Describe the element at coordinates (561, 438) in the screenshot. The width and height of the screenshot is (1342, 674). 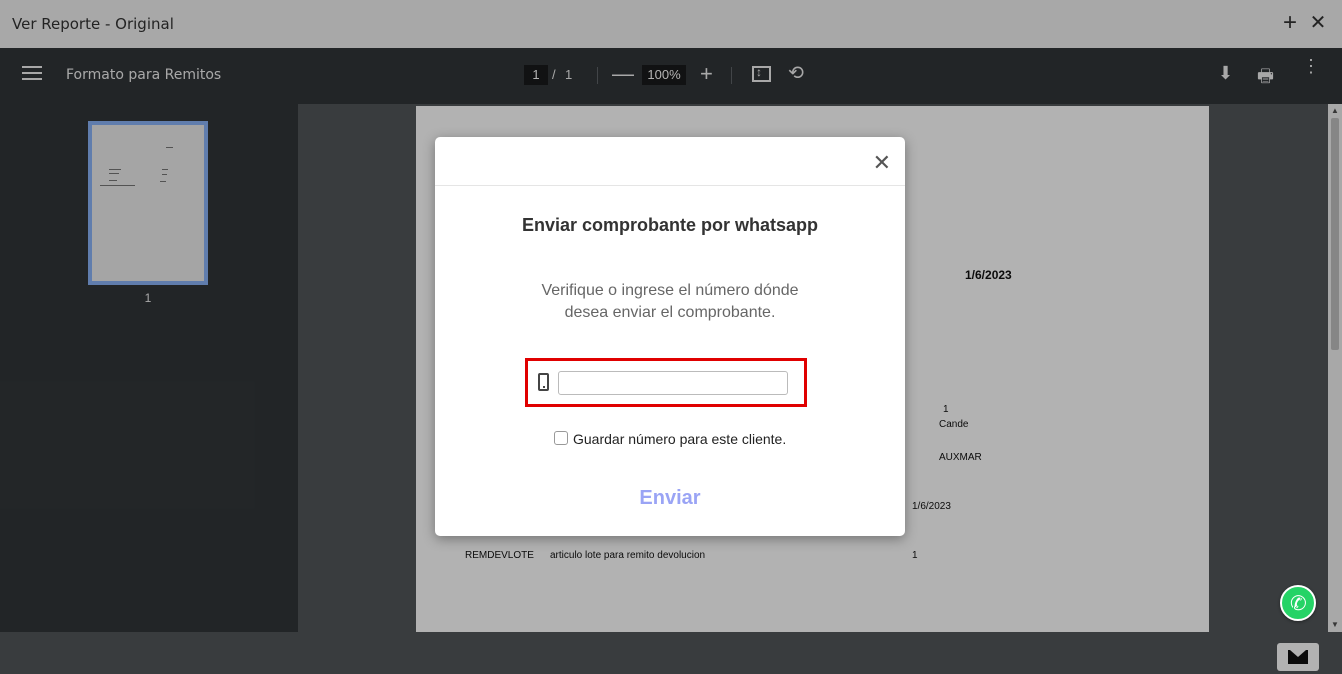
I see `save-number-checkbox` at that location.